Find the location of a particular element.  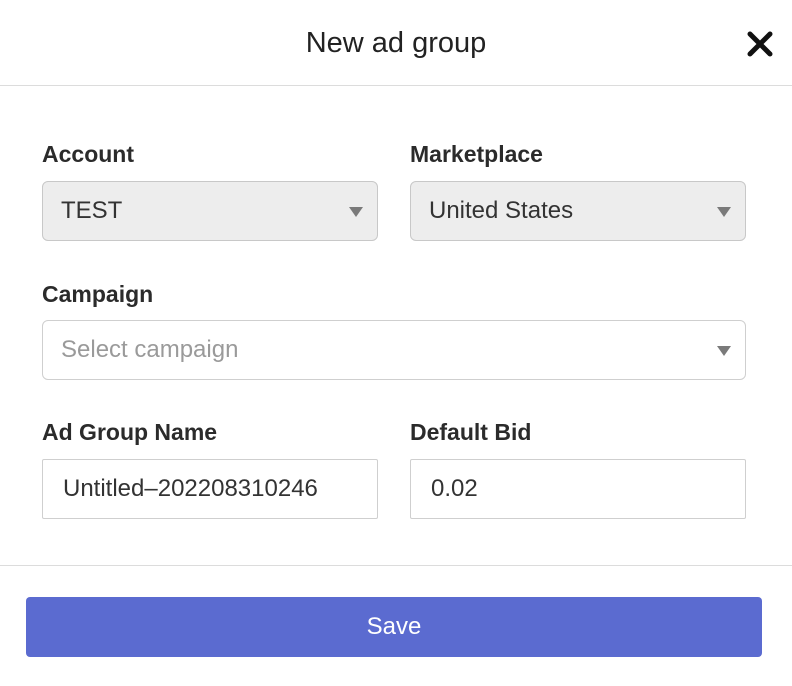

ad-group-name-value: Untitled–202208310246 is located at coordinates (190, 488).